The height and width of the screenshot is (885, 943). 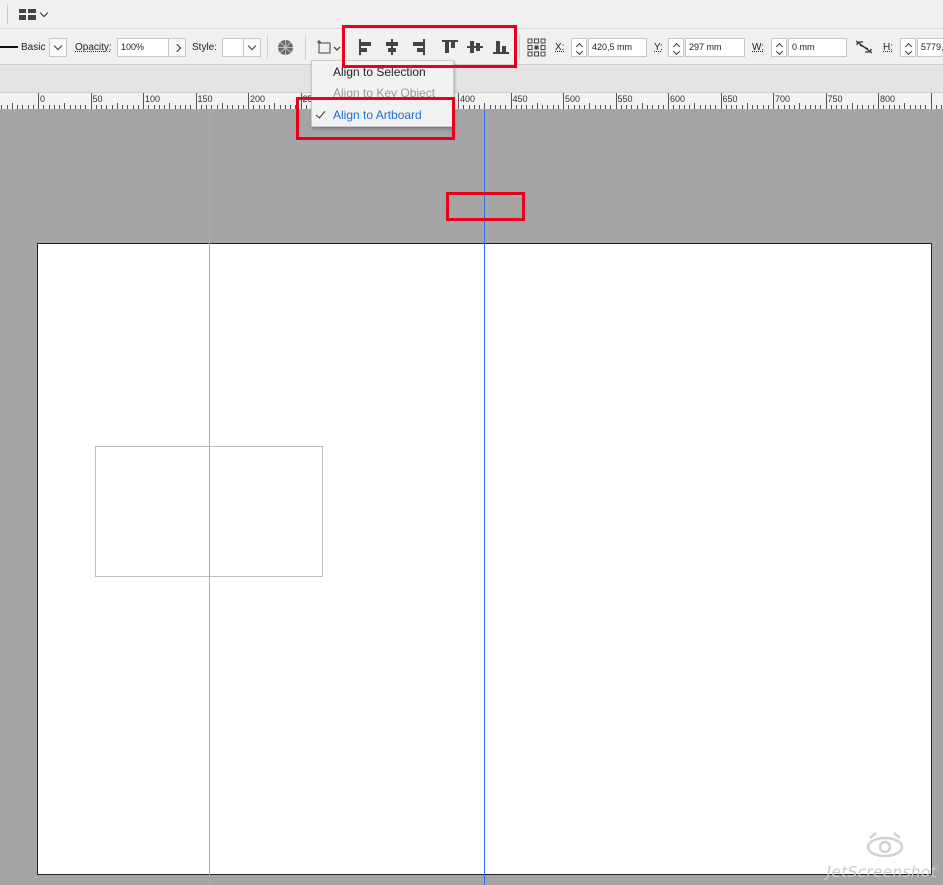 I want to click on guide-line-cyan, so click(x=209, y=497).